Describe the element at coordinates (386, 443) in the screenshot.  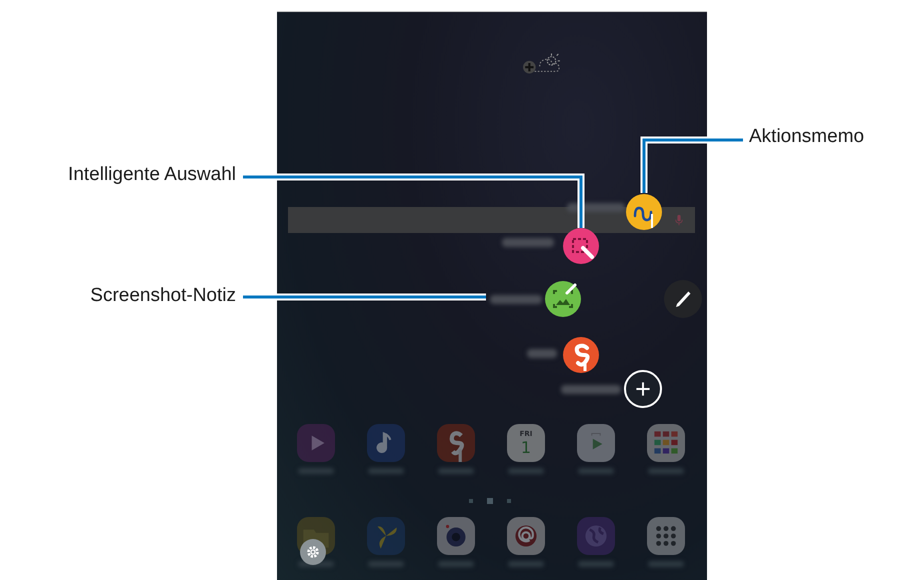
I see `music-app-icon` at that location.